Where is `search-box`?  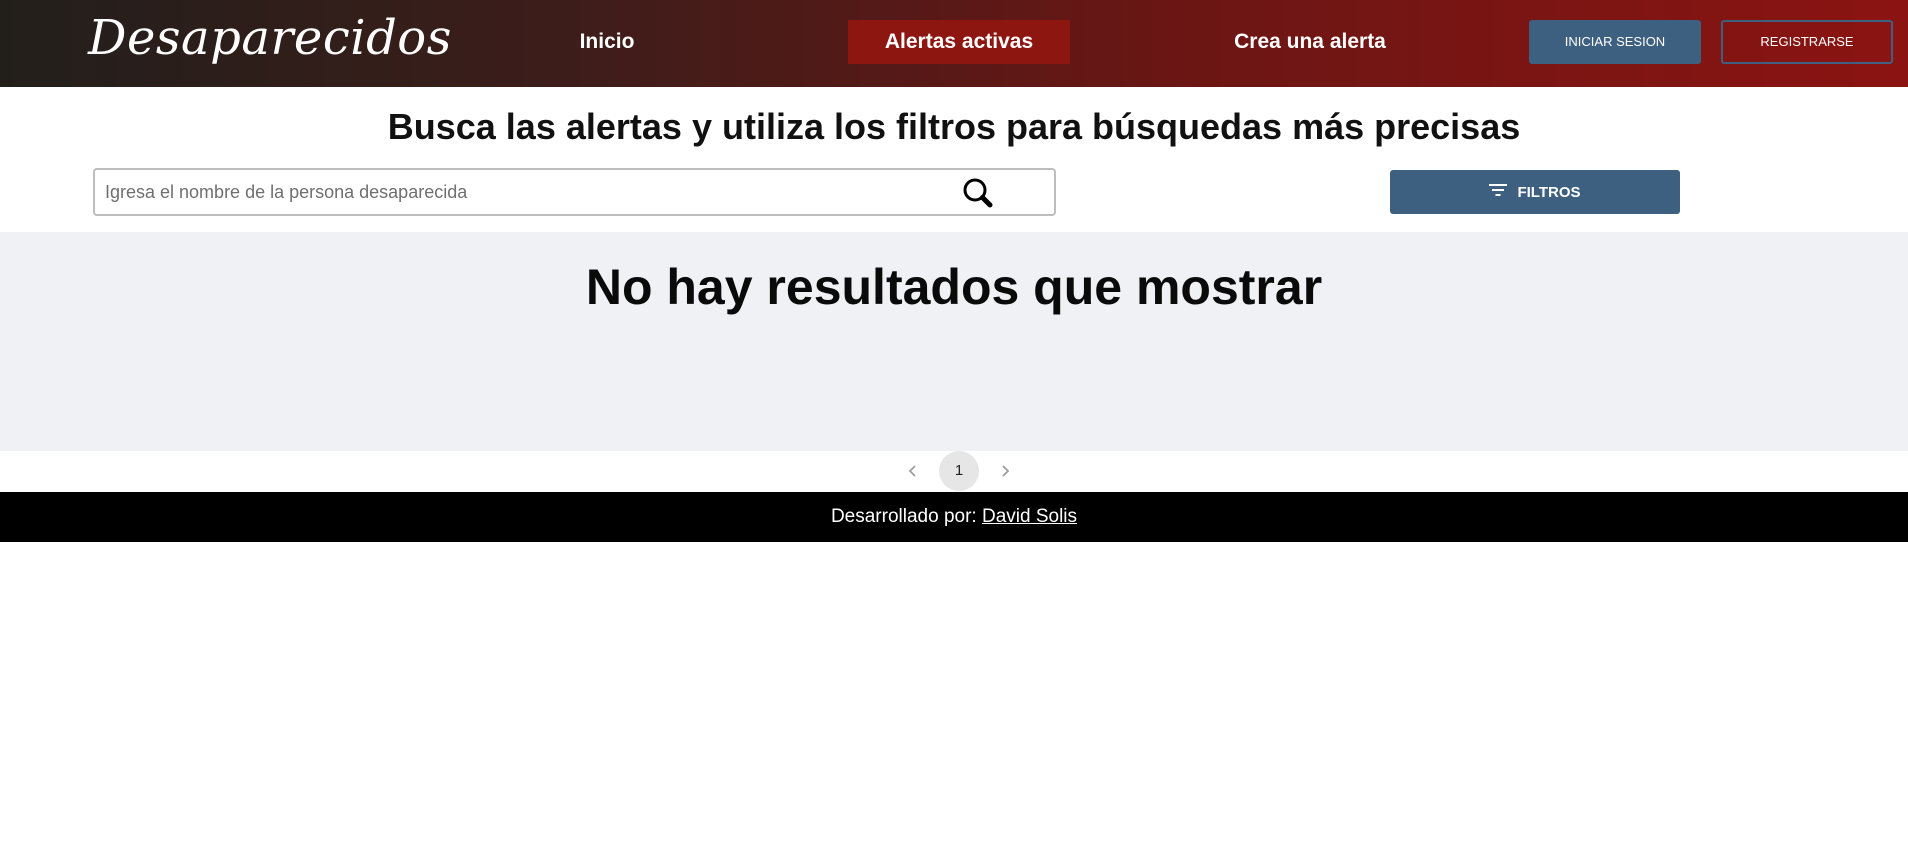
search-box is located at coordinates (574, 192).